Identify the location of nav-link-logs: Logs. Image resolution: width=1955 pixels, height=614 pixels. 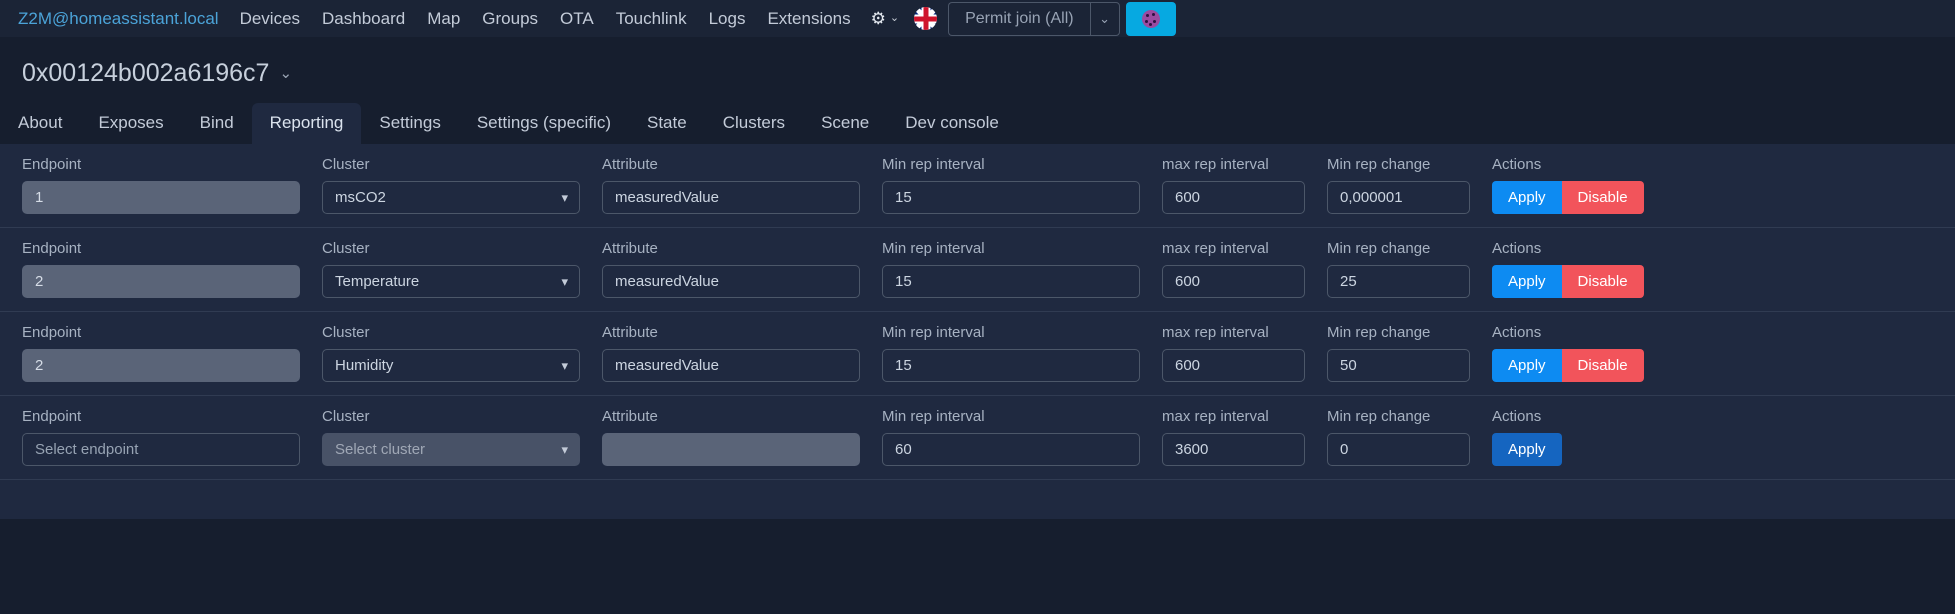
(727, 19).